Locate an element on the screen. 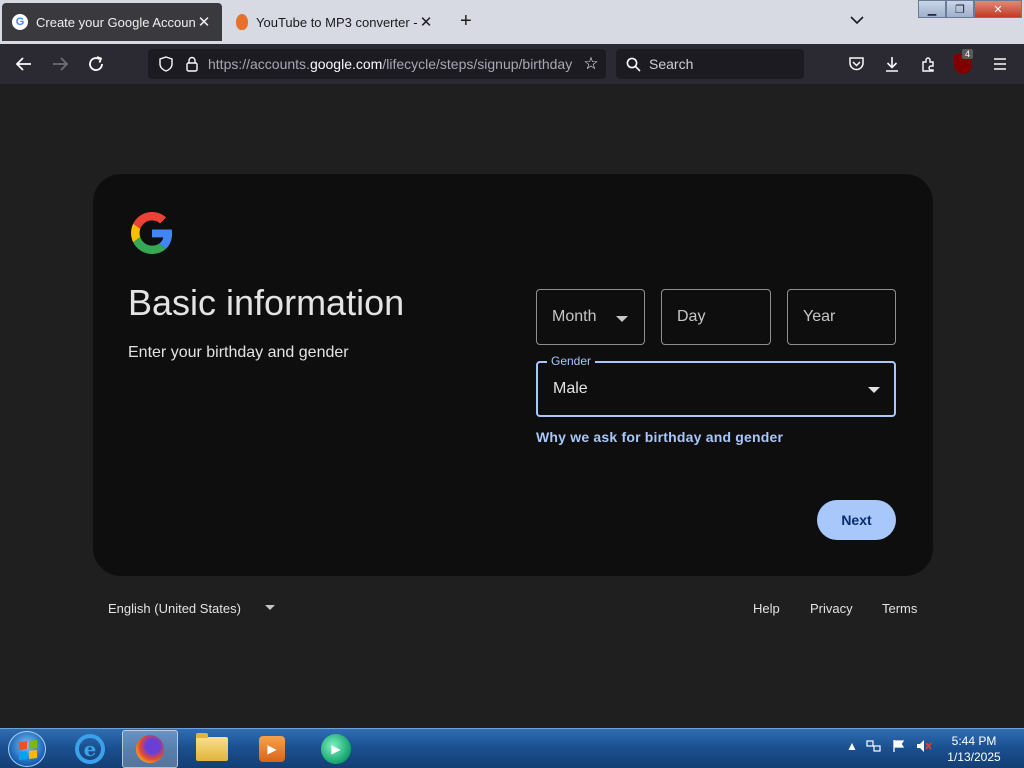 This screenshot has height=768, width=1024. start-button is located at coordinates (27, 749).